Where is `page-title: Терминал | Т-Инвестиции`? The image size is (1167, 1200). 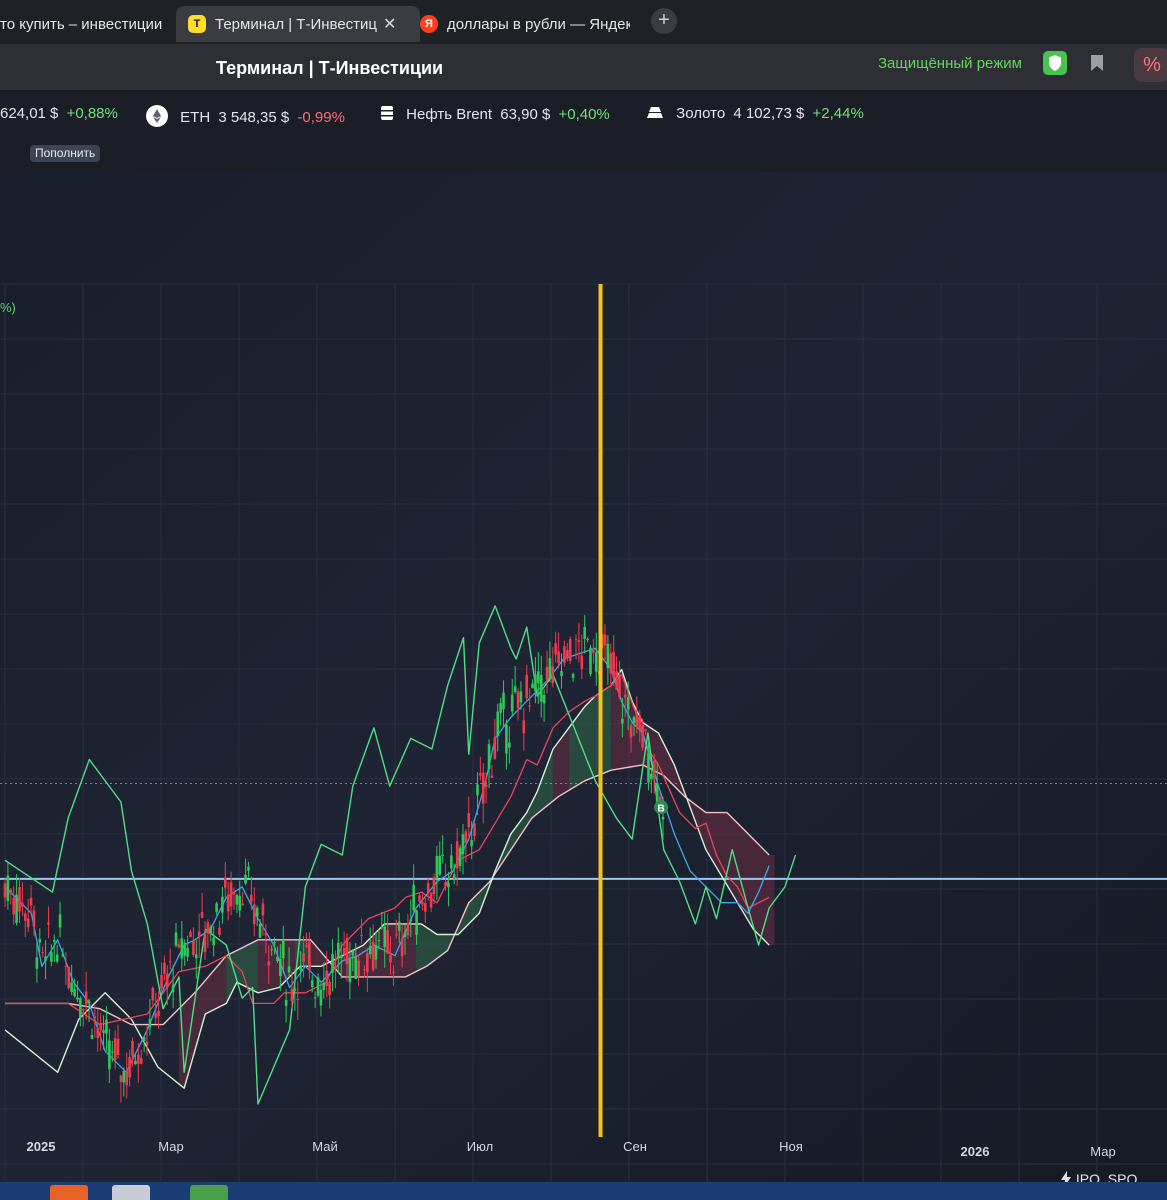
page-title: Терминал | Т-Инвестиции is located at coordinates (330, 68).